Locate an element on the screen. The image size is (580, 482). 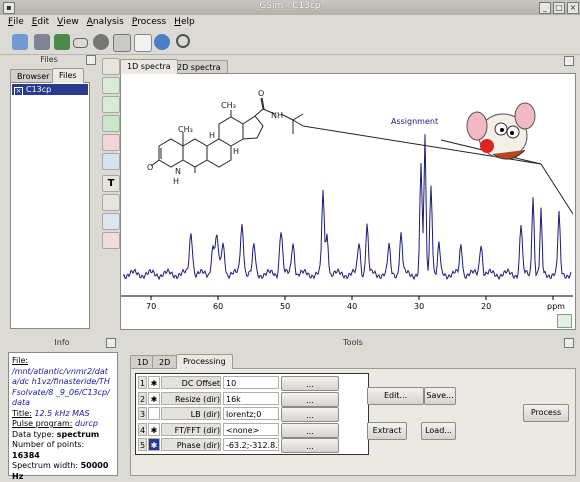
pulse-program-value: durcp is located at coordinates (86, 423).